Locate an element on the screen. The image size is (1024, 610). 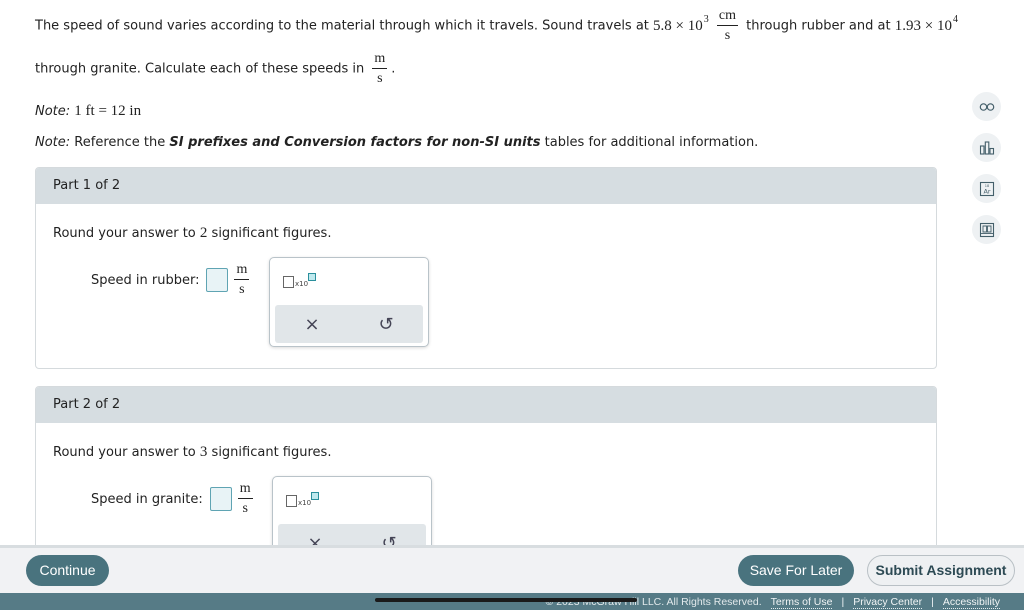
reference-button is located at coordinates (986, 229).